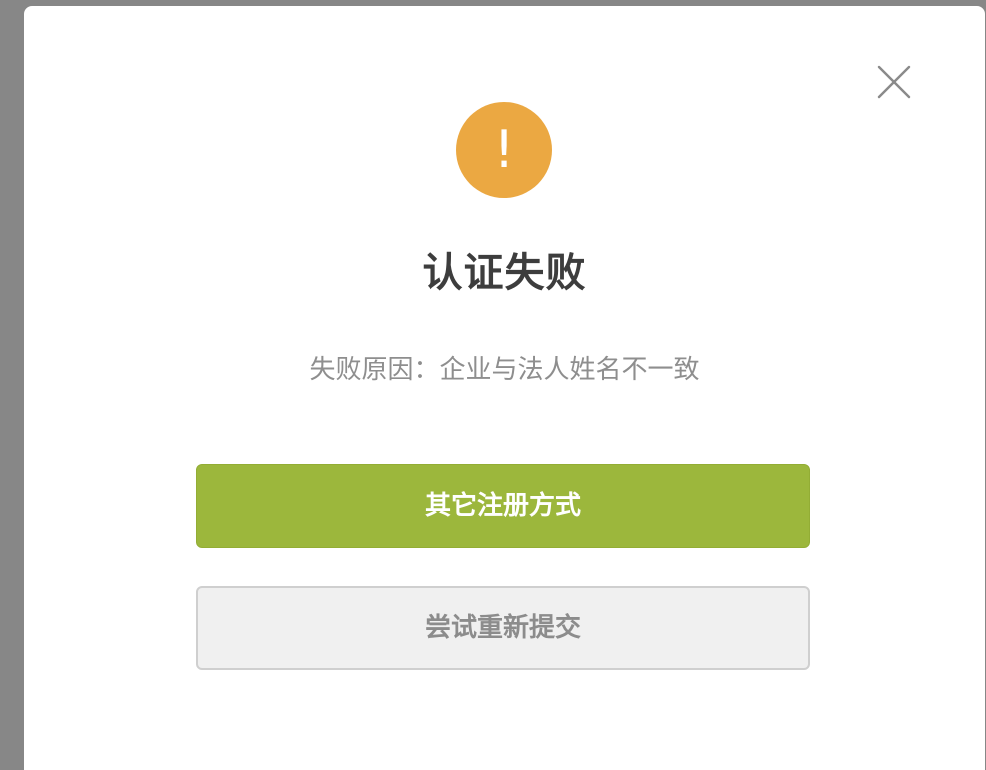 The width and height of the screenshot is (986, 770). I want to click on warning-icon: !, so click(504, 150).